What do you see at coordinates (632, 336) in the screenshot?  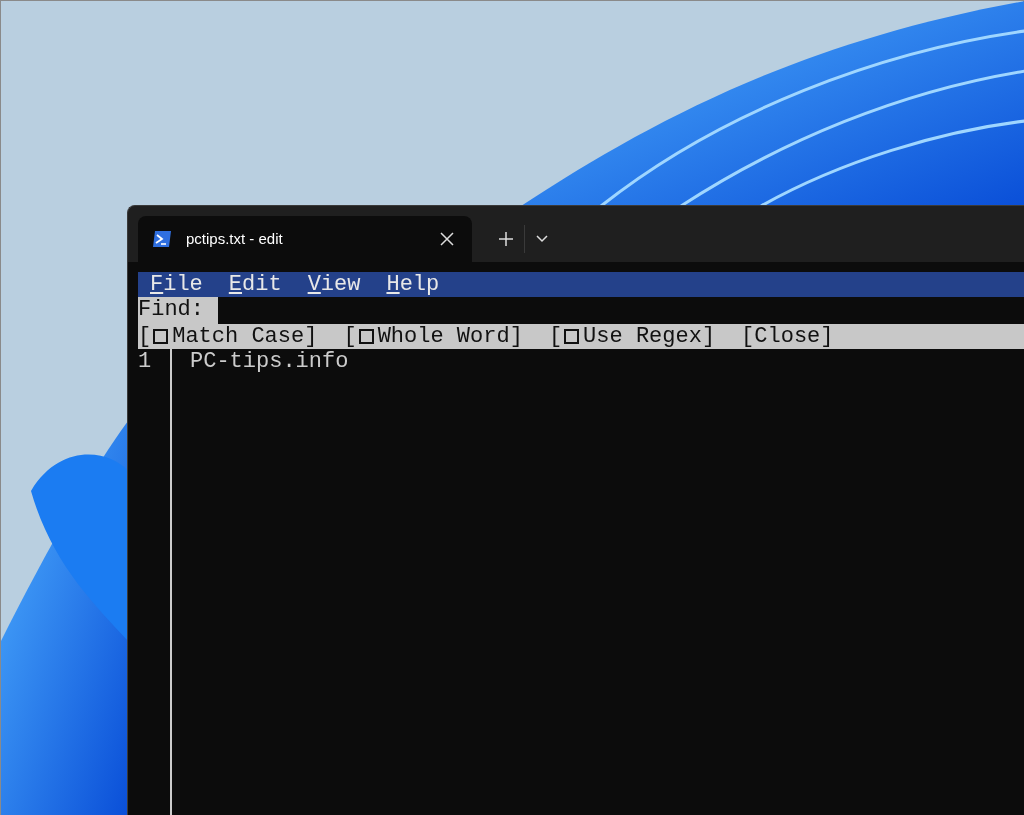 I see `checkbox-option: [ Use Regex]` at bounding box center [632, 336].